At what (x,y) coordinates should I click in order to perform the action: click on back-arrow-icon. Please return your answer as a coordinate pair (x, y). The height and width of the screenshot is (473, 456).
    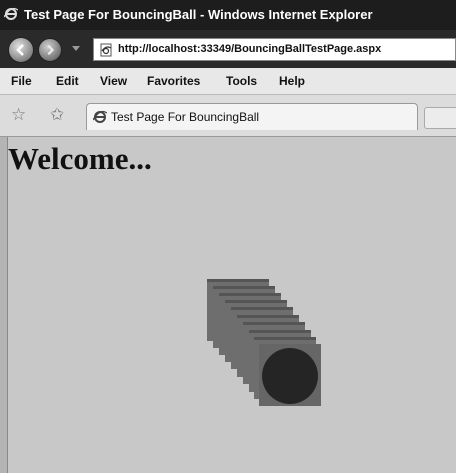
    Looking at the image, I should click on (20, 50).